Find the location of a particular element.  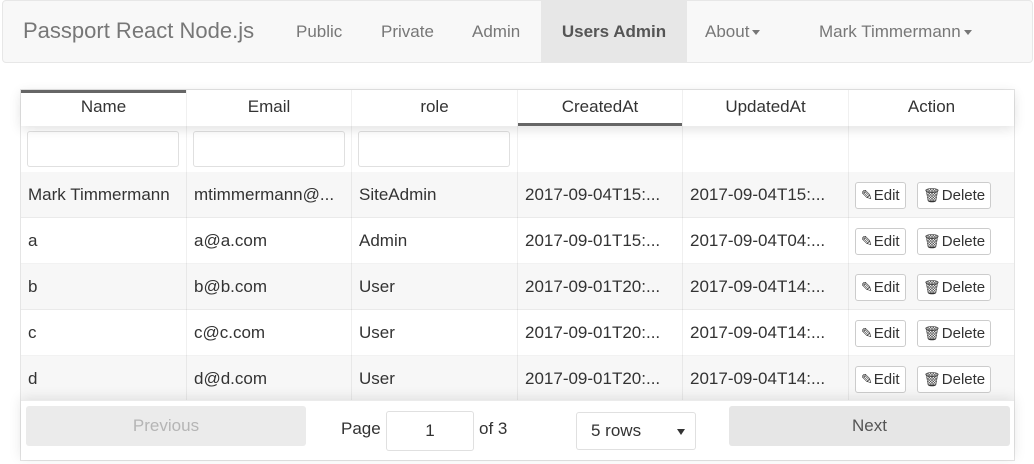

role-filter-input is located at coordinates (434, 149).